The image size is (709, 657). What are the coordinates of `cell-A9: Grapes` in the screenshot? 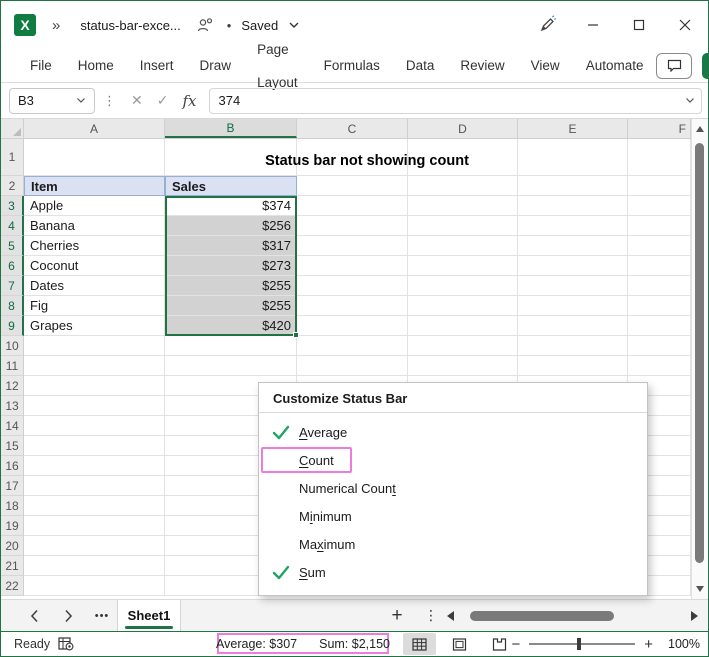 It's located at (94, 326).